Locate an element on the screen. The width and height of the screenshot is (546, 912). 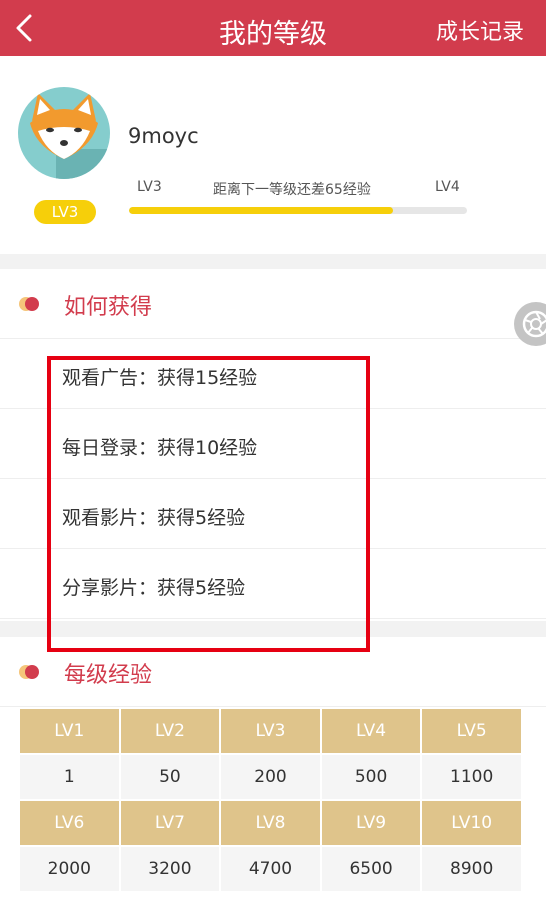
table-cell: 2000 is located at coordinates (69, 869).